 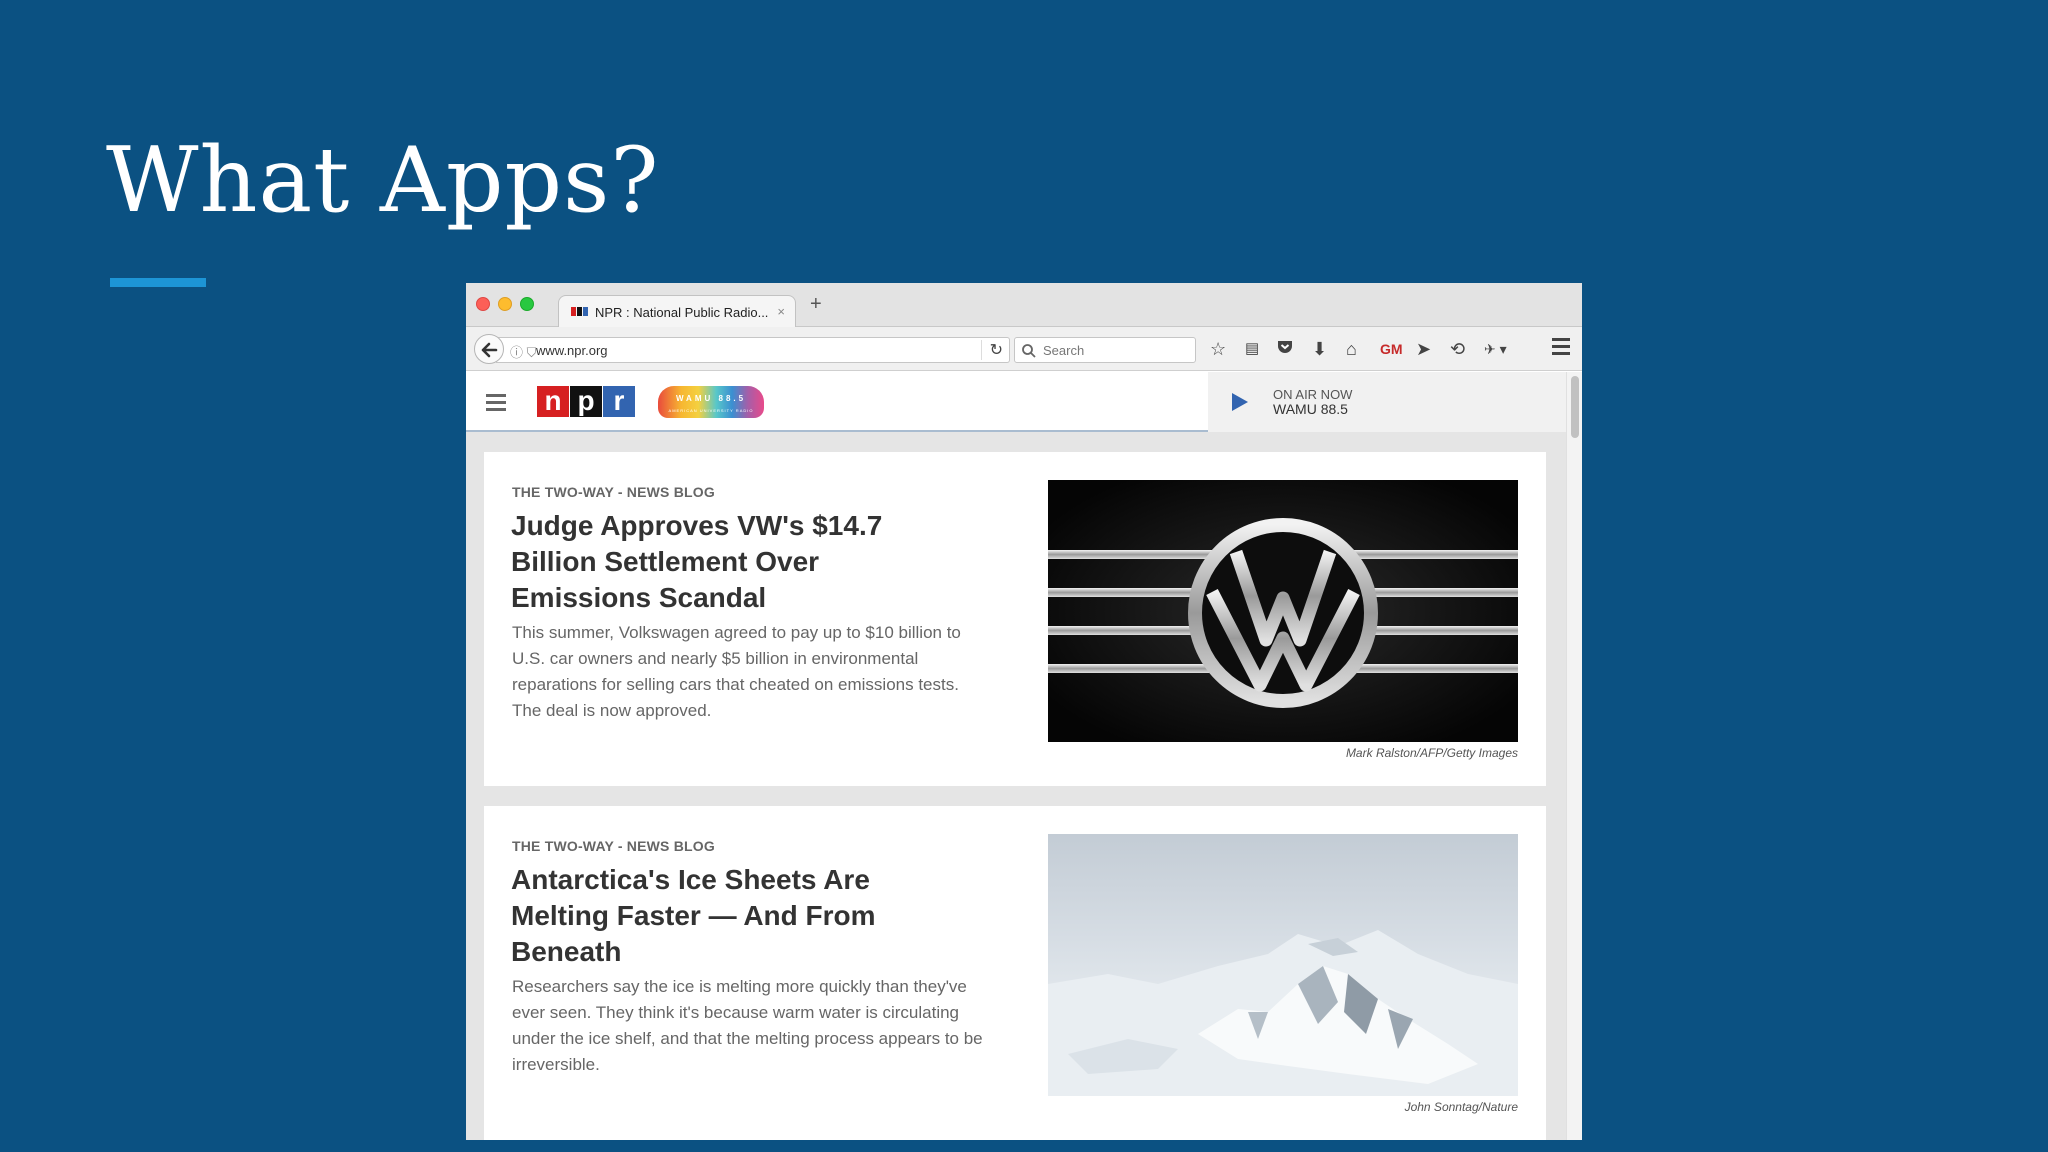 I want to click on tab-npr: NPR : National Public Radio... ×, so click(x=677, y=312).